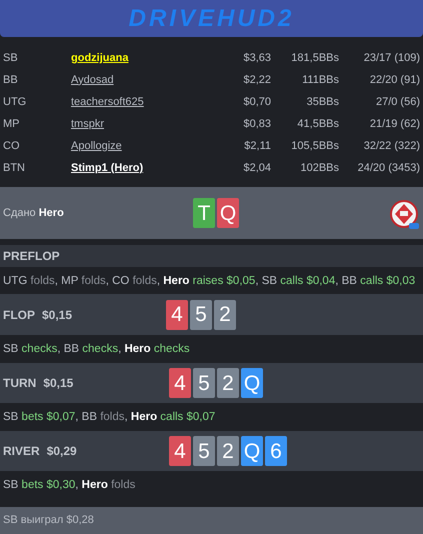  I want to click on street-name: PREFLOP, so click(31, 256).